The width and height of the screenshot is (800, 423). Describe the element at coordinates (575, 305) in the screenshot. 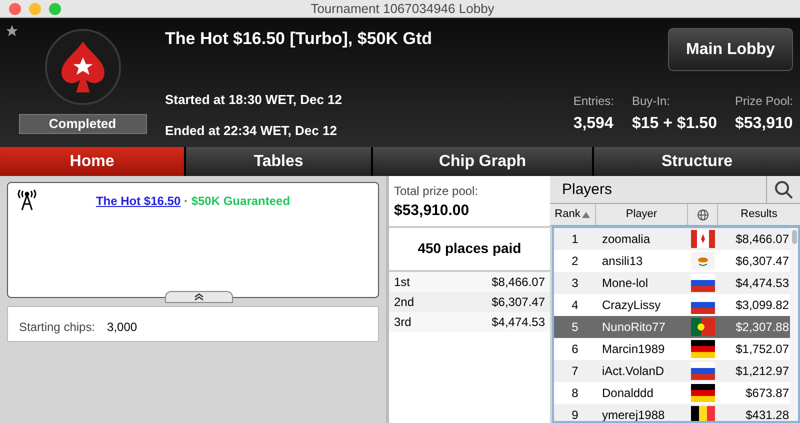

I see `rank-cell-text: 4` at that location.